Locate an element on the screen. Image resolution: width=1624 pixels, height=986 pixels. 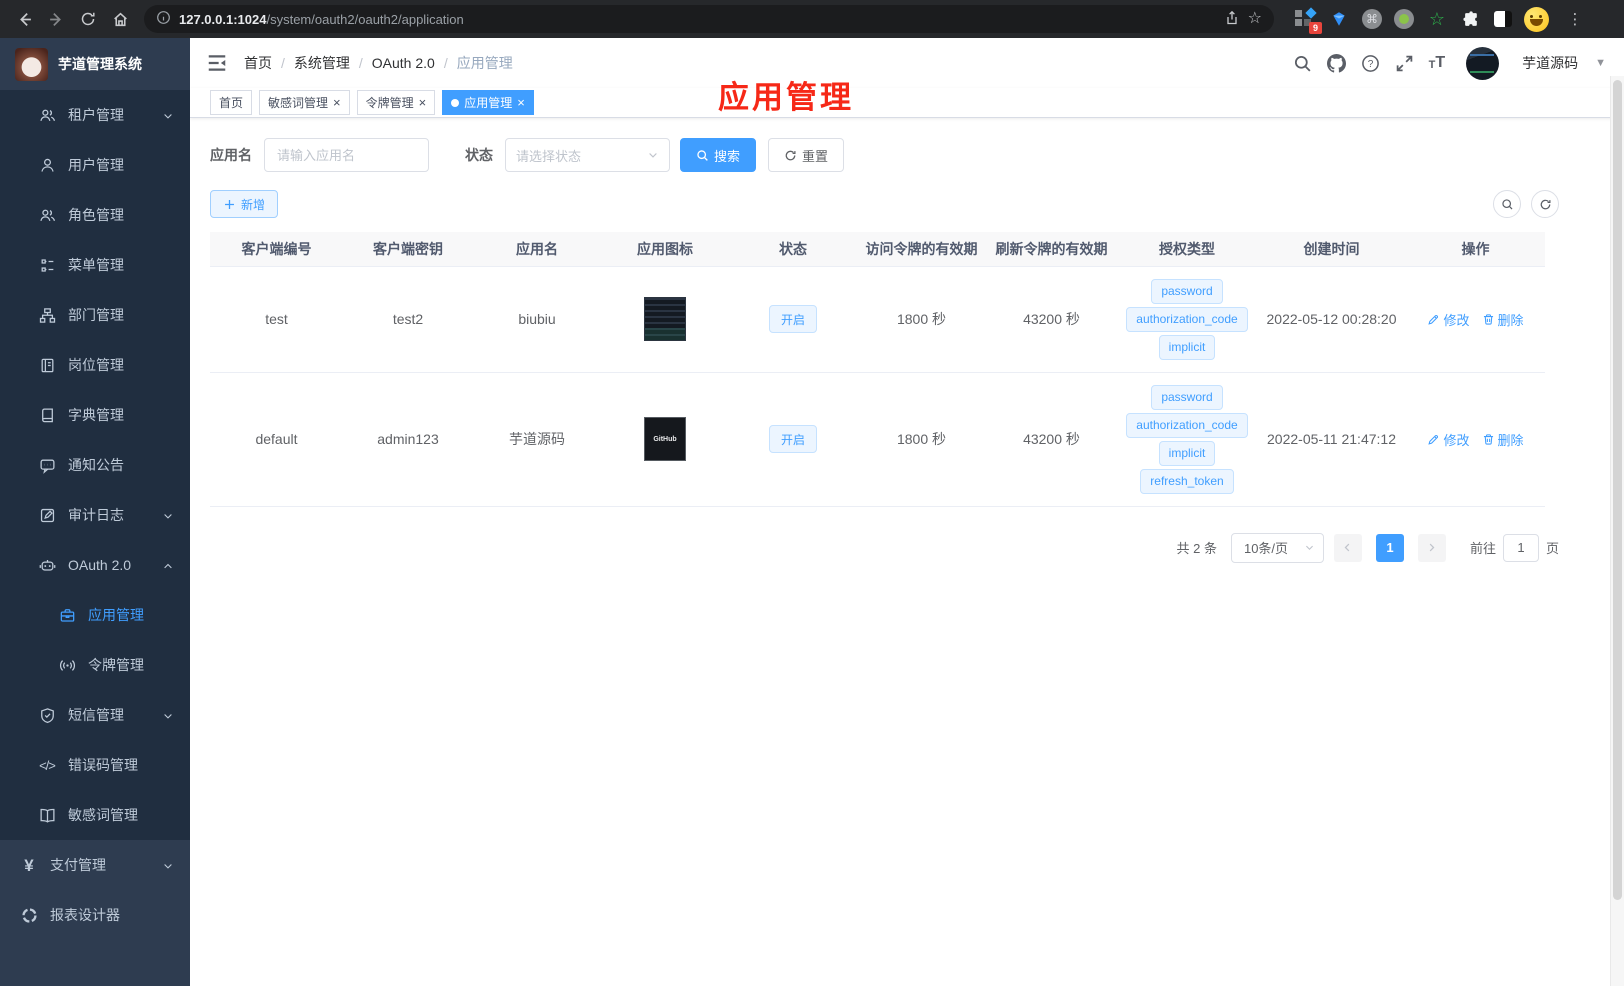
breadcrumb-item: 系统管理 is located at coordinates (322, 63).